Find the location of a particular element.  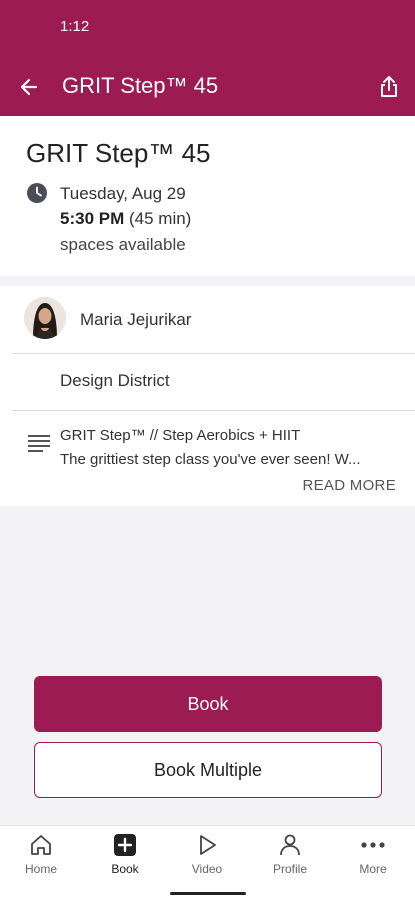

class-time: 5:30 PM is located at coordinates (92, 218).